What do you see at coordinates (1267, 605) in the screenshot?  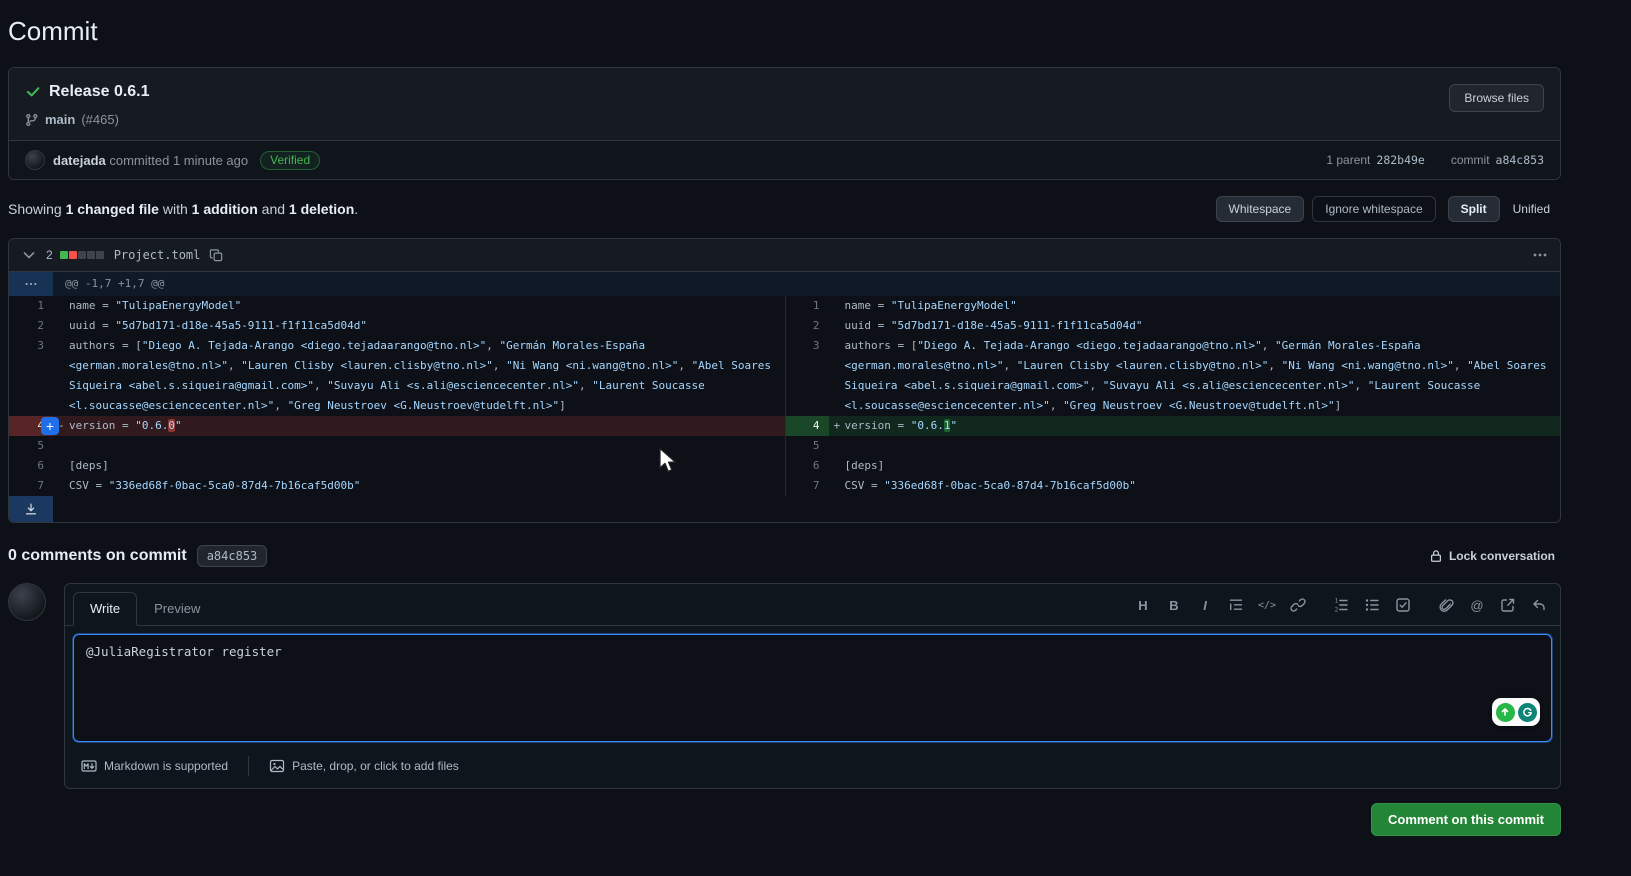 I see `code-icon: </>` at bounding box center [1267, 605].